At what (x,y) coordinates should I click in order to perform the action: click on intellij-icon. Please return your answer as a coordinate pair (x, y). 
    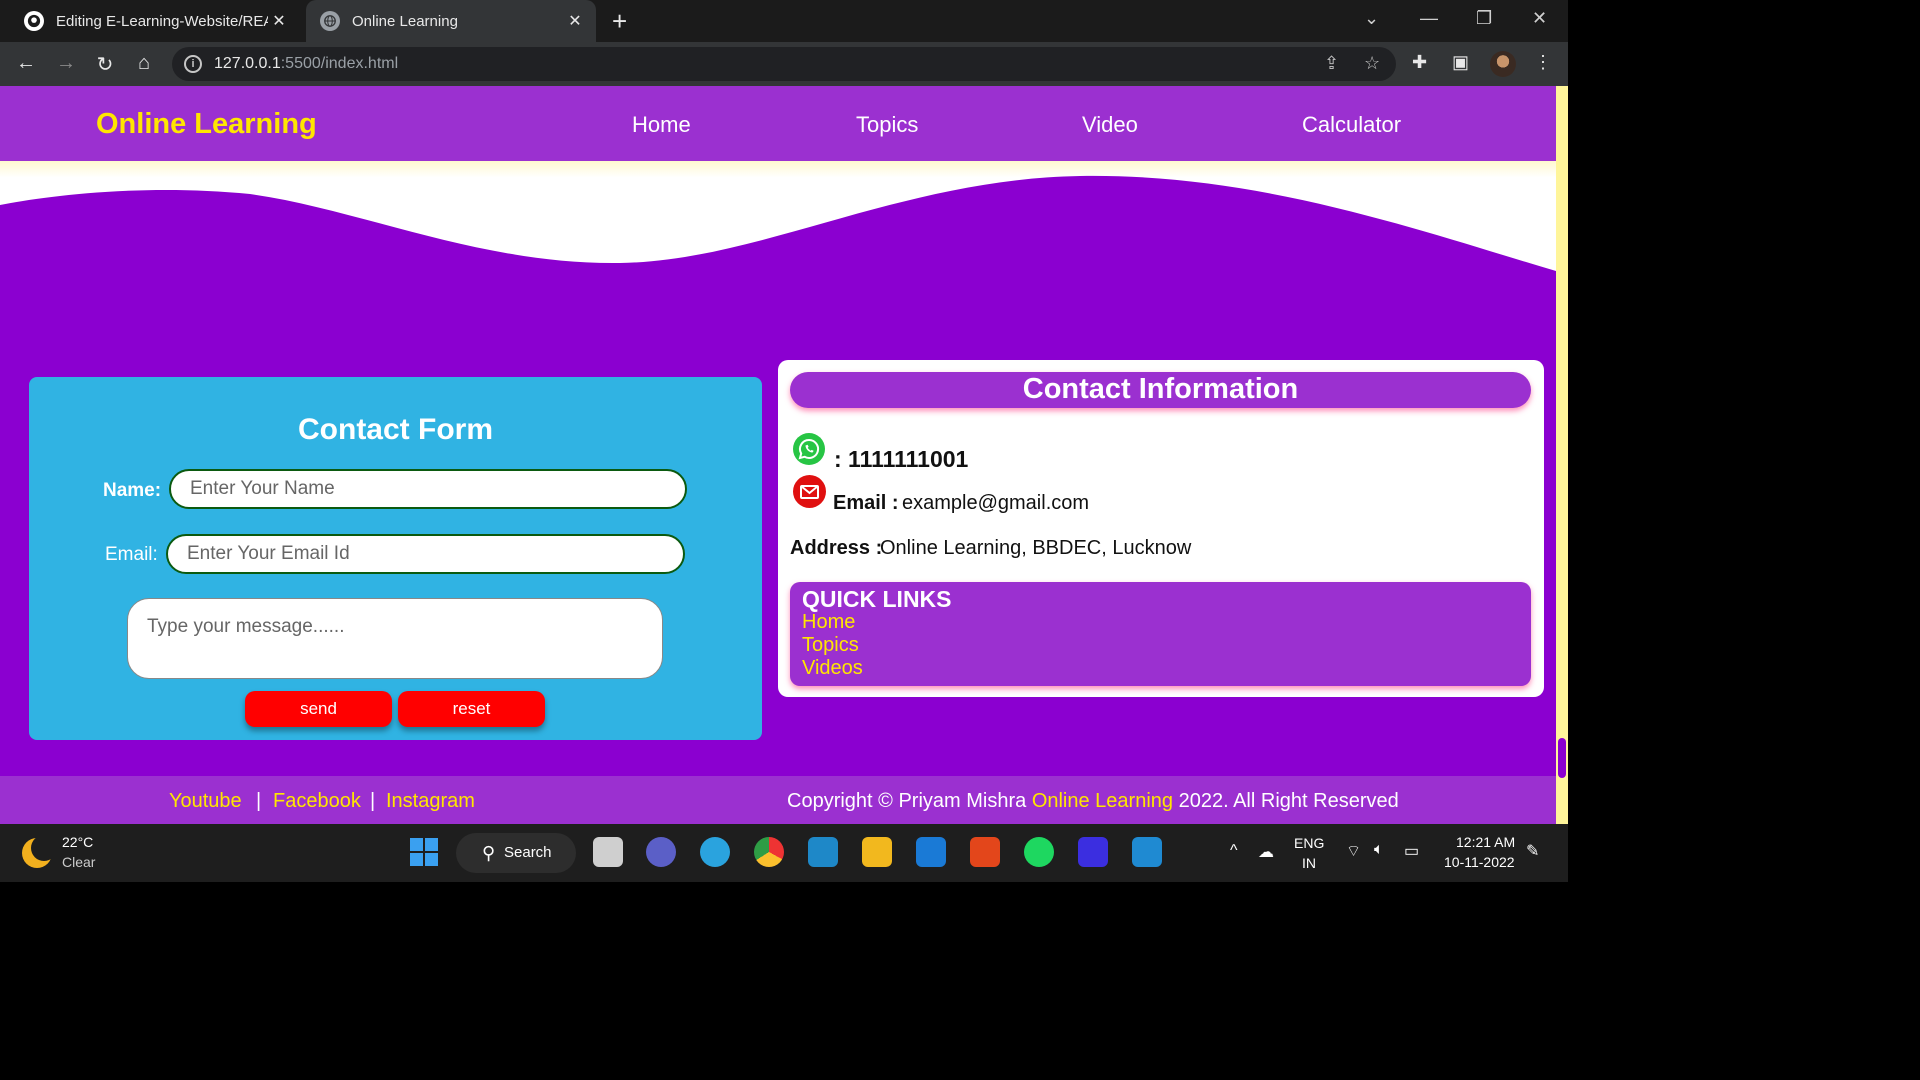
    Looking at the image, I should click on (1093, 852).